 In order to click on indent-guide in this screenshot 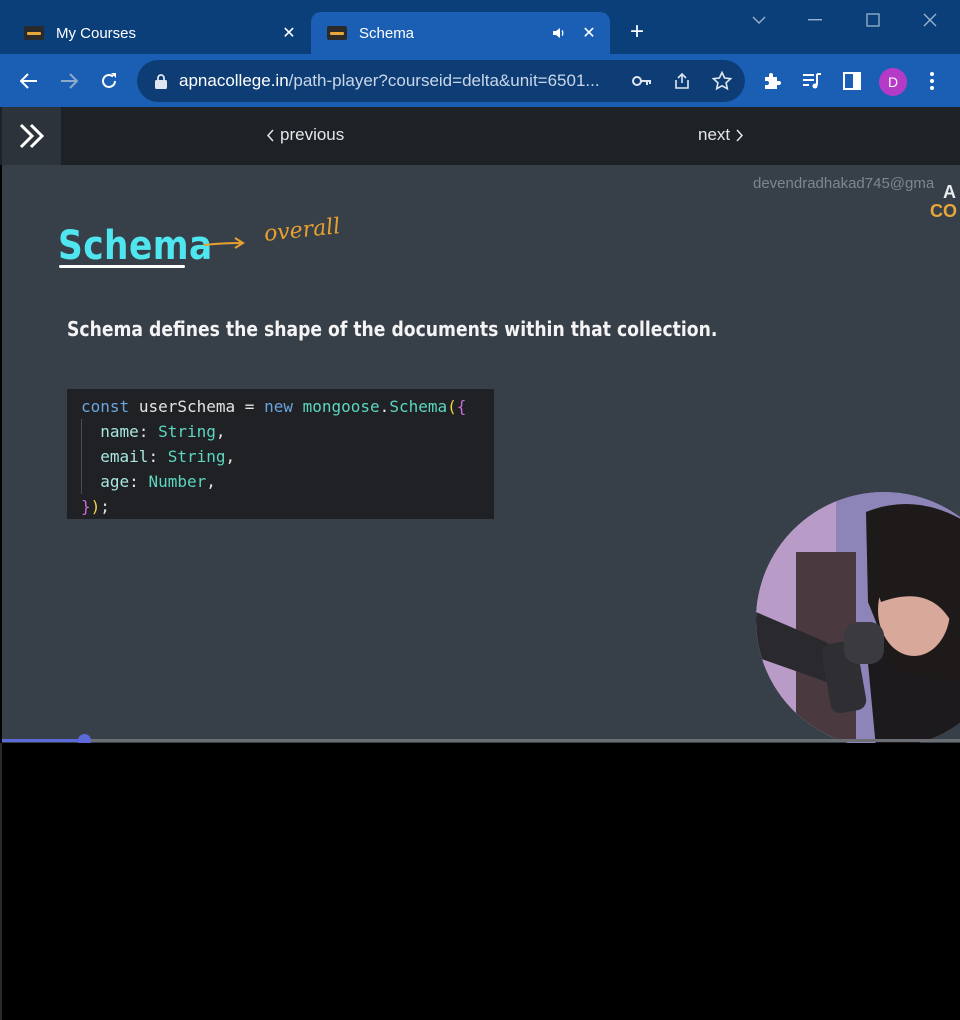, I will do `click(81, 456)`.